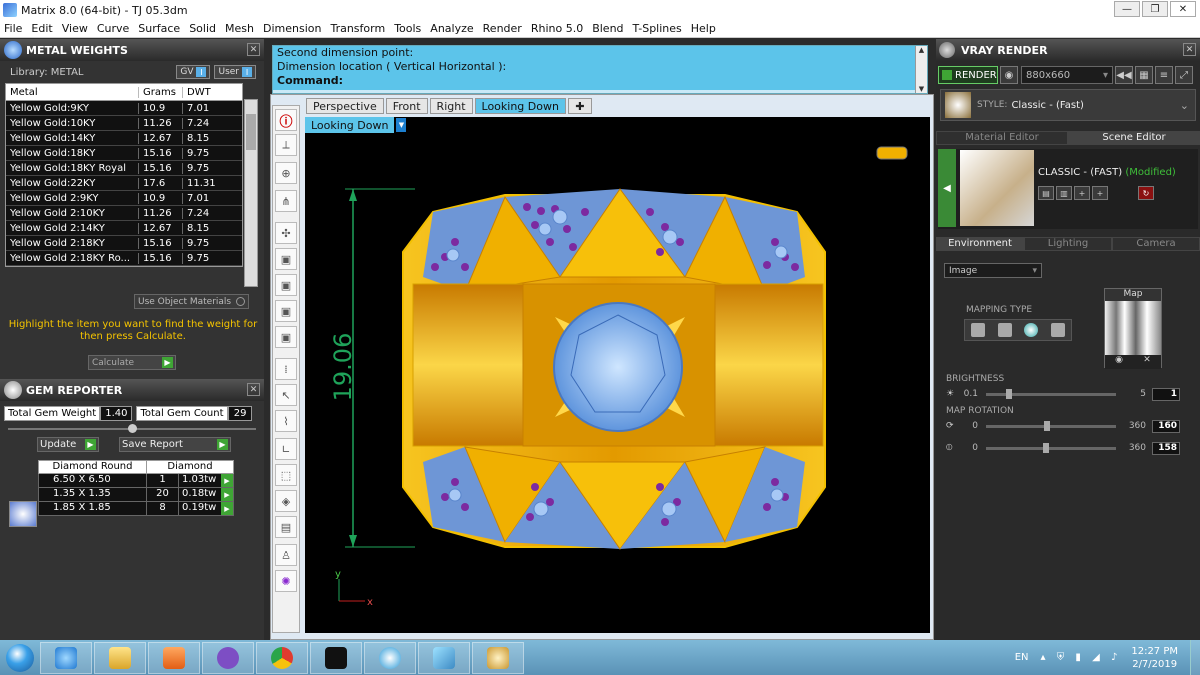  Describe the element at coordinates (1081, 657) in the screenshot. I see `tray-icons: ▴ ⛨ ▮ ◢ ♪` at that location.